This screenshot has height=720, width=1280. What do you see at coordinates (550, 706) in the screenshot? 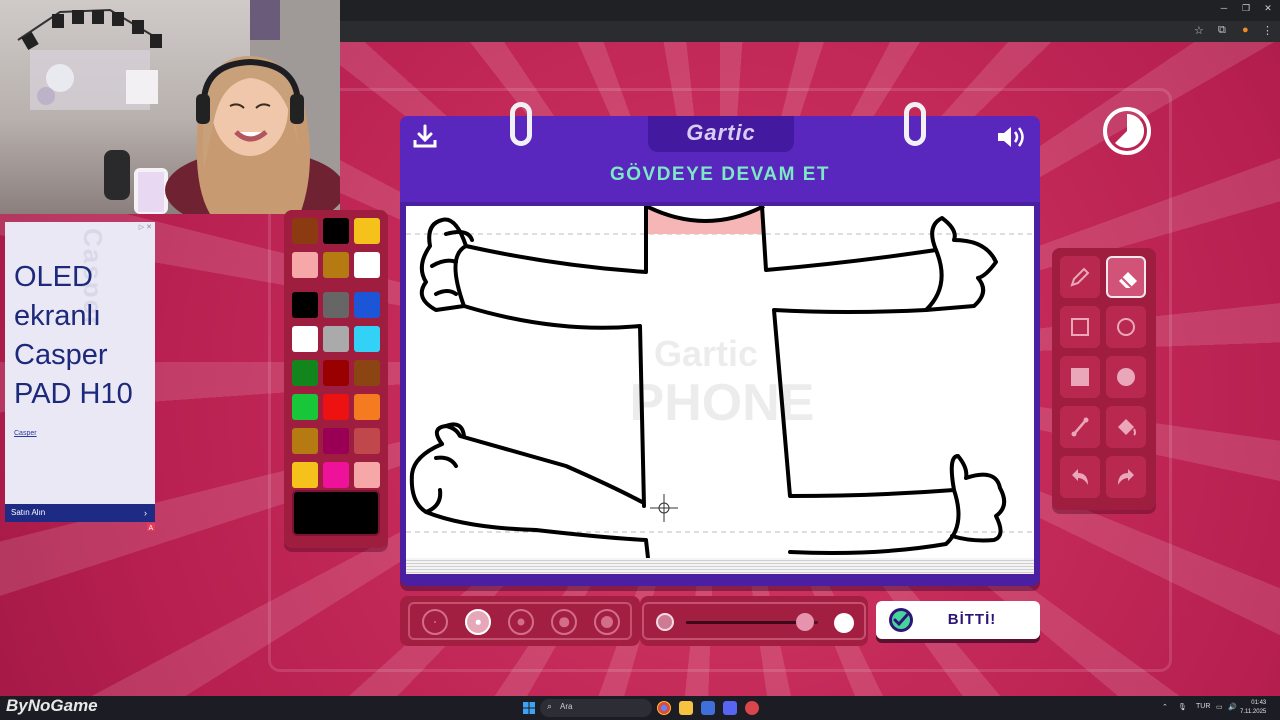
I see `search-icon: ⌕` at bounding box center [550, 706].